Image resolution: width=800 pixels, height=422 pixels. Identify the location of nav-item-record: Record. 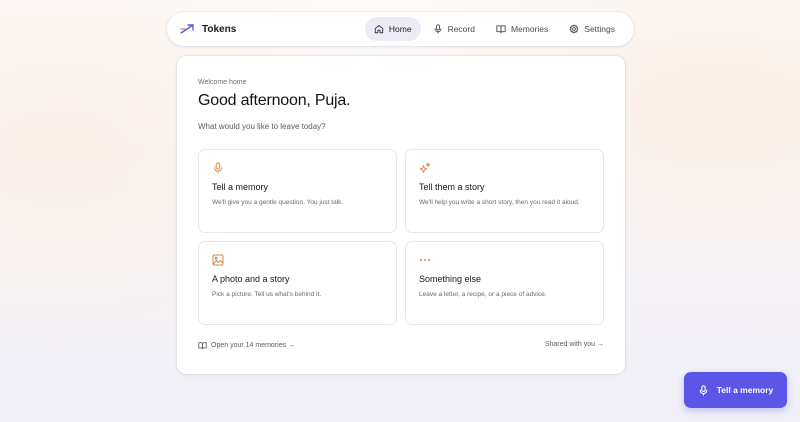
(454, 29).